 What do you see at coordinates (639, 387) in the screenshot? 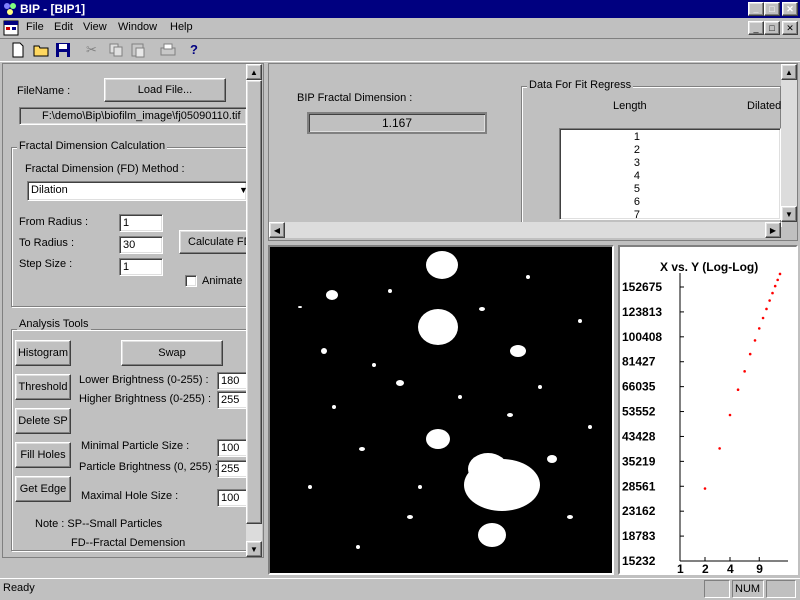
I see `chart-y-tick-label: 66035` at bounding box center [639, 387].